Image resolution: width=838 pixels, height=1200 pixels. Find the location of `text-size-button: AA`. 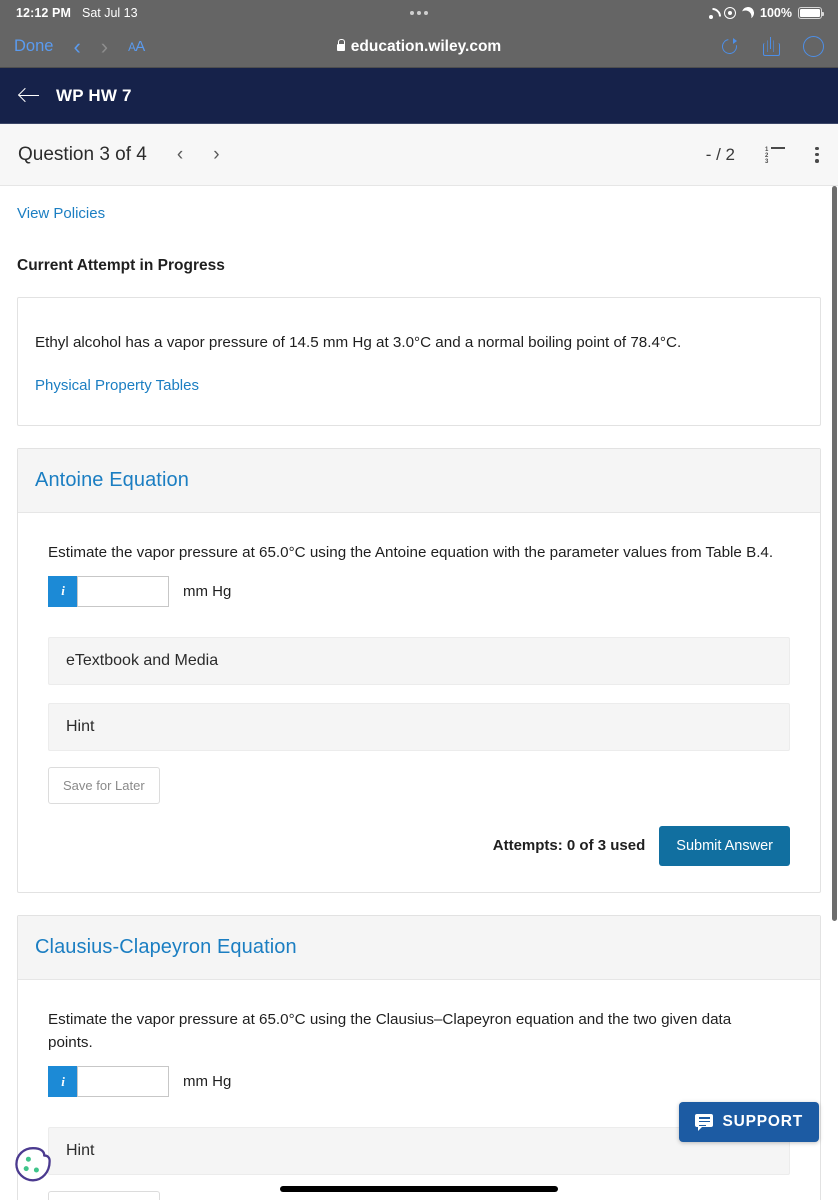

text-size-button: AA is located at coordinates (136, 46).